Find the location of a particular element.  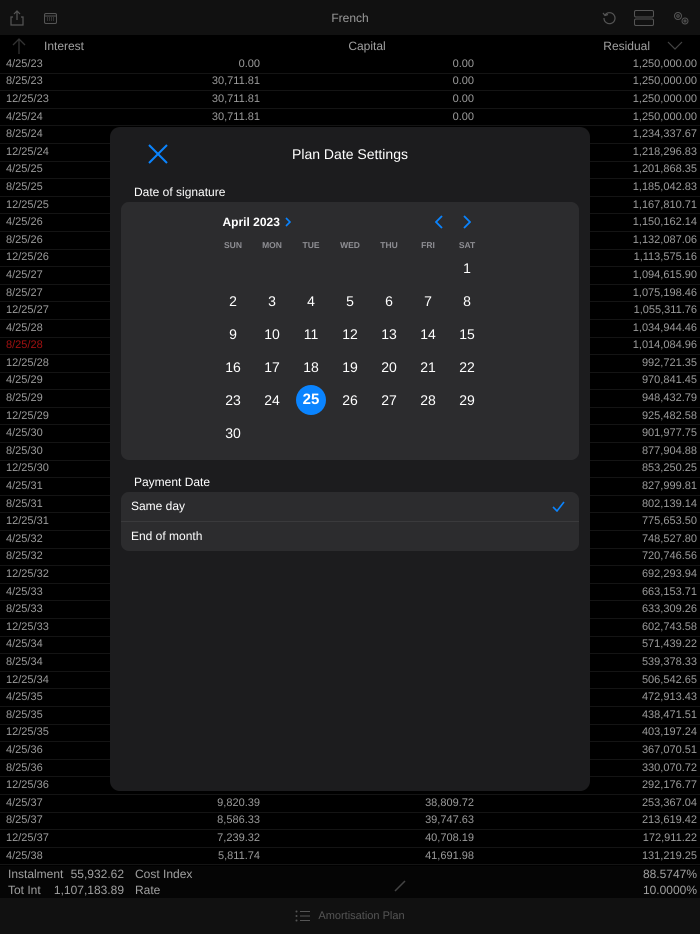

calendar-day: 15 is located at coordinates (467, 333).